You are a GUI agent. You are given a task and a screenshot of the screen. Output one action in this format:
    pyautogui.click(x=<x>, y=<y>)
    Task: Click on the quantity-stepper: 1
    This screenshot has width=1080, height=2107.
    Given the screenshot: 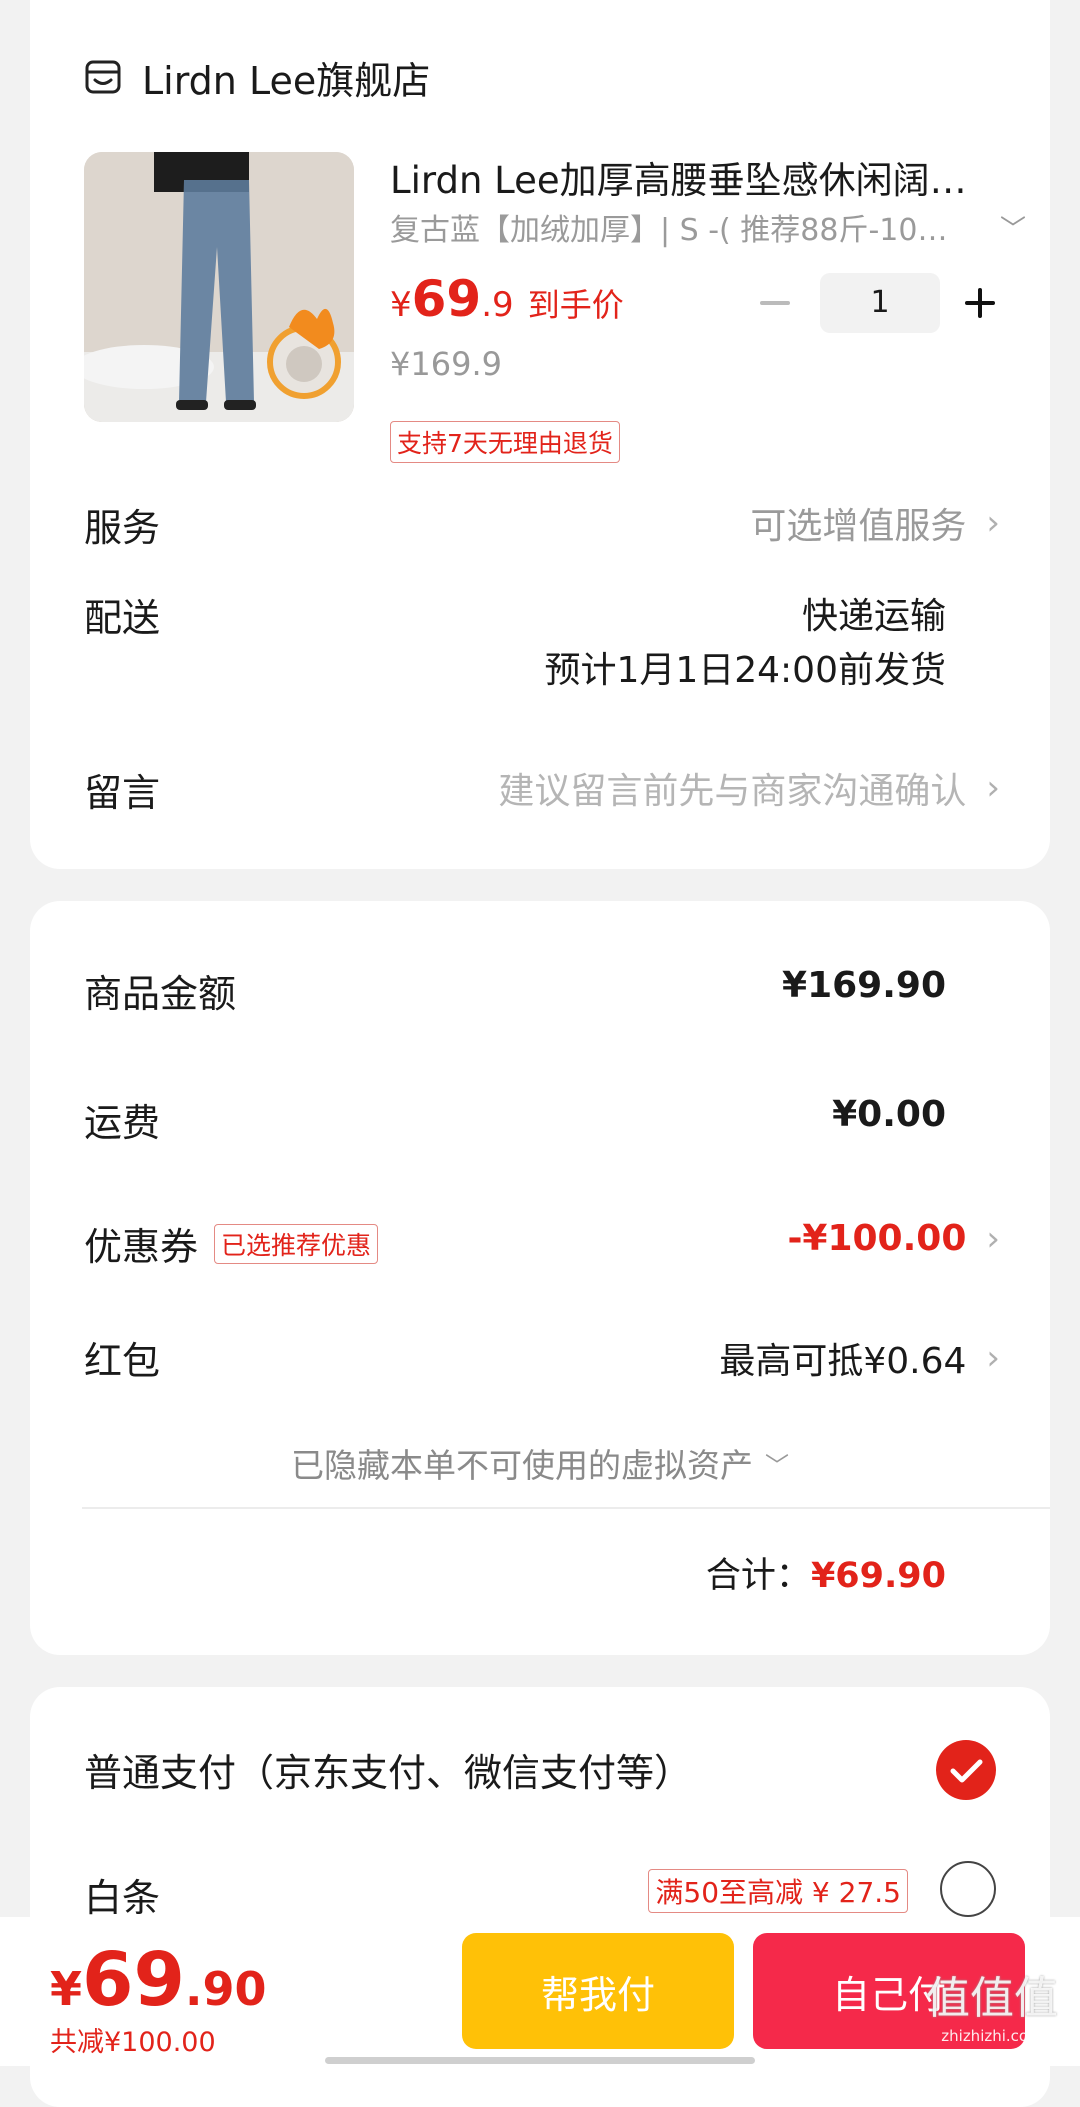 What is the action you would take?
    pyautogui.click(x=877, y=303)
    